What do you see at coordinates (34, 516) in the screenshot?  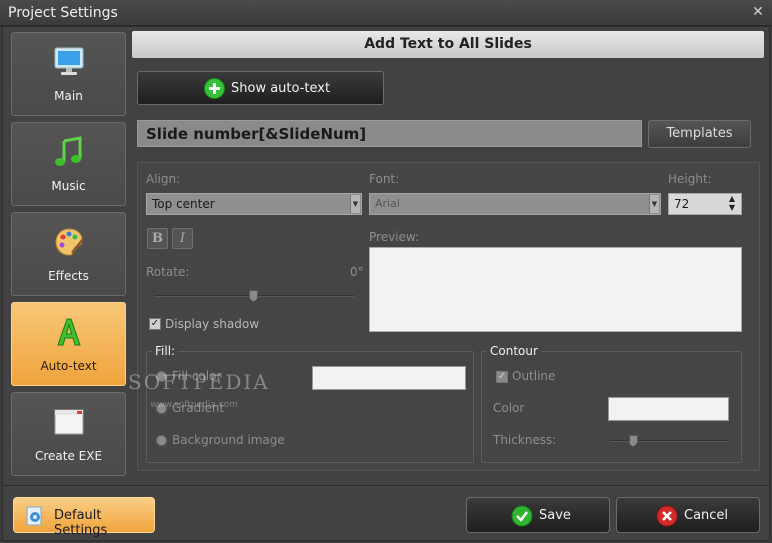 I see `settings-doc-icon` at bounding box center [34, 516].